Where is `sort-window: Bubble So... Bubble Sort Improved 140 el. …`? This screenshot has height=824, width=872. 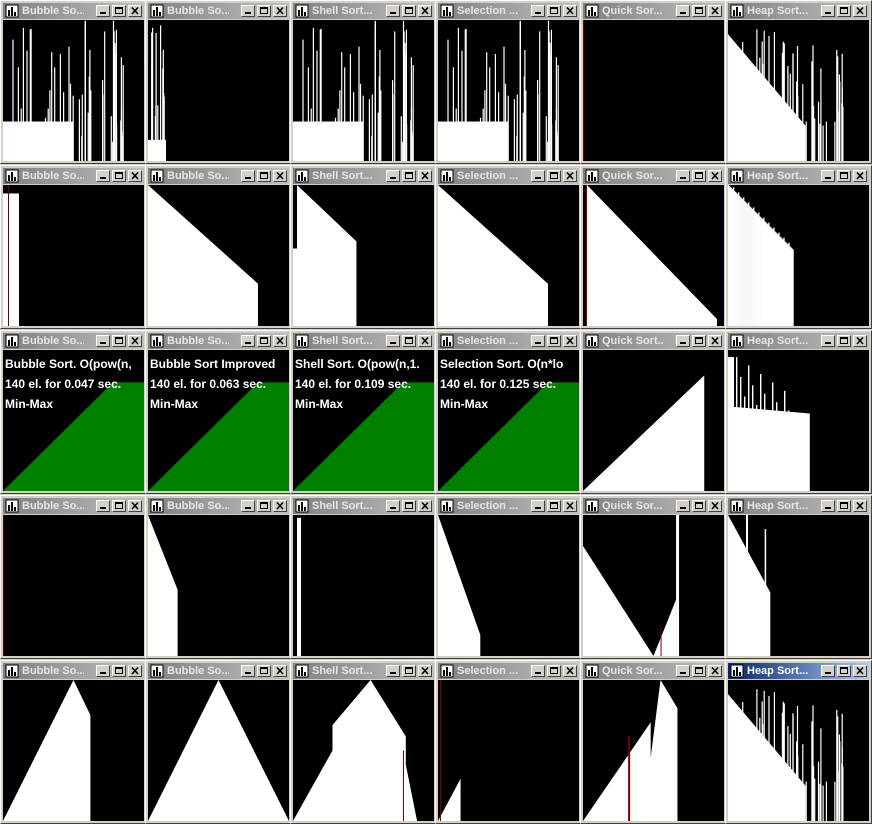 sort-window: Bubble So... Bubble Sort Improved 140 el. … is located at coordinates (218, 412).